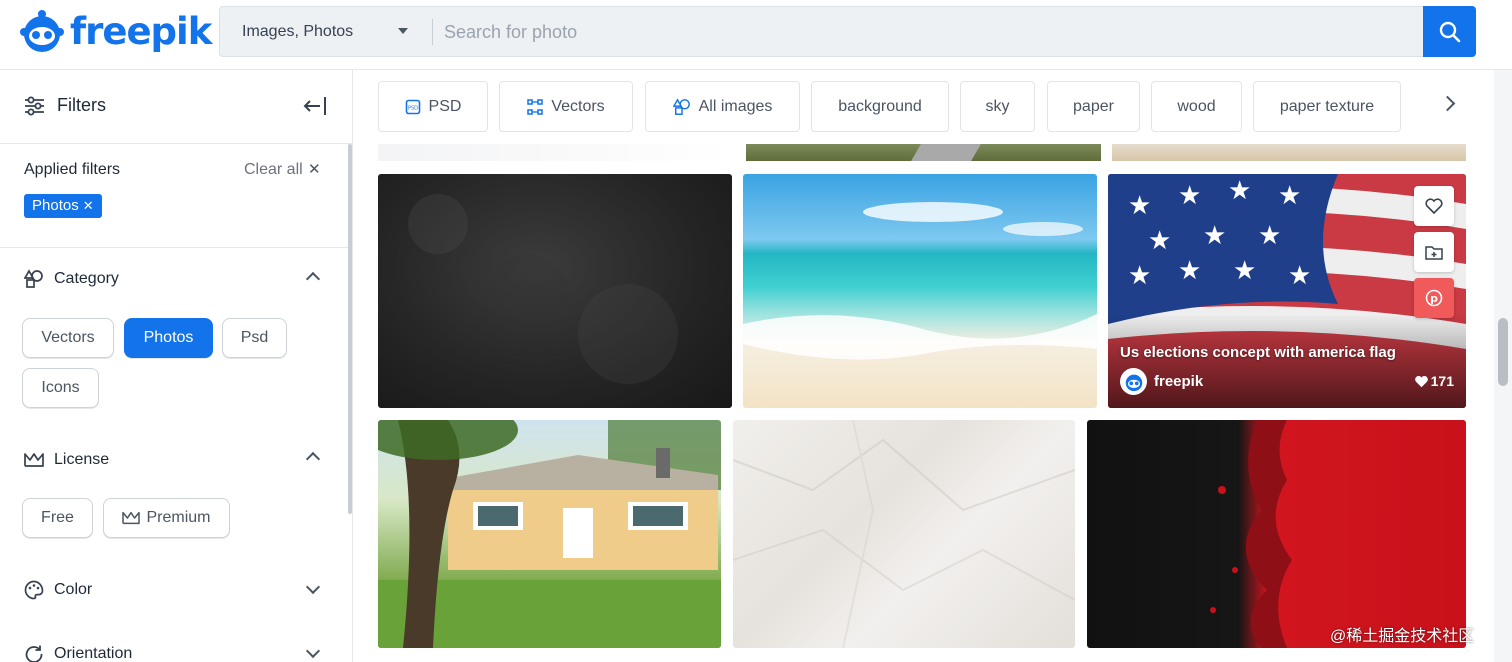  I want to click on house-scene, so click(549, 534).